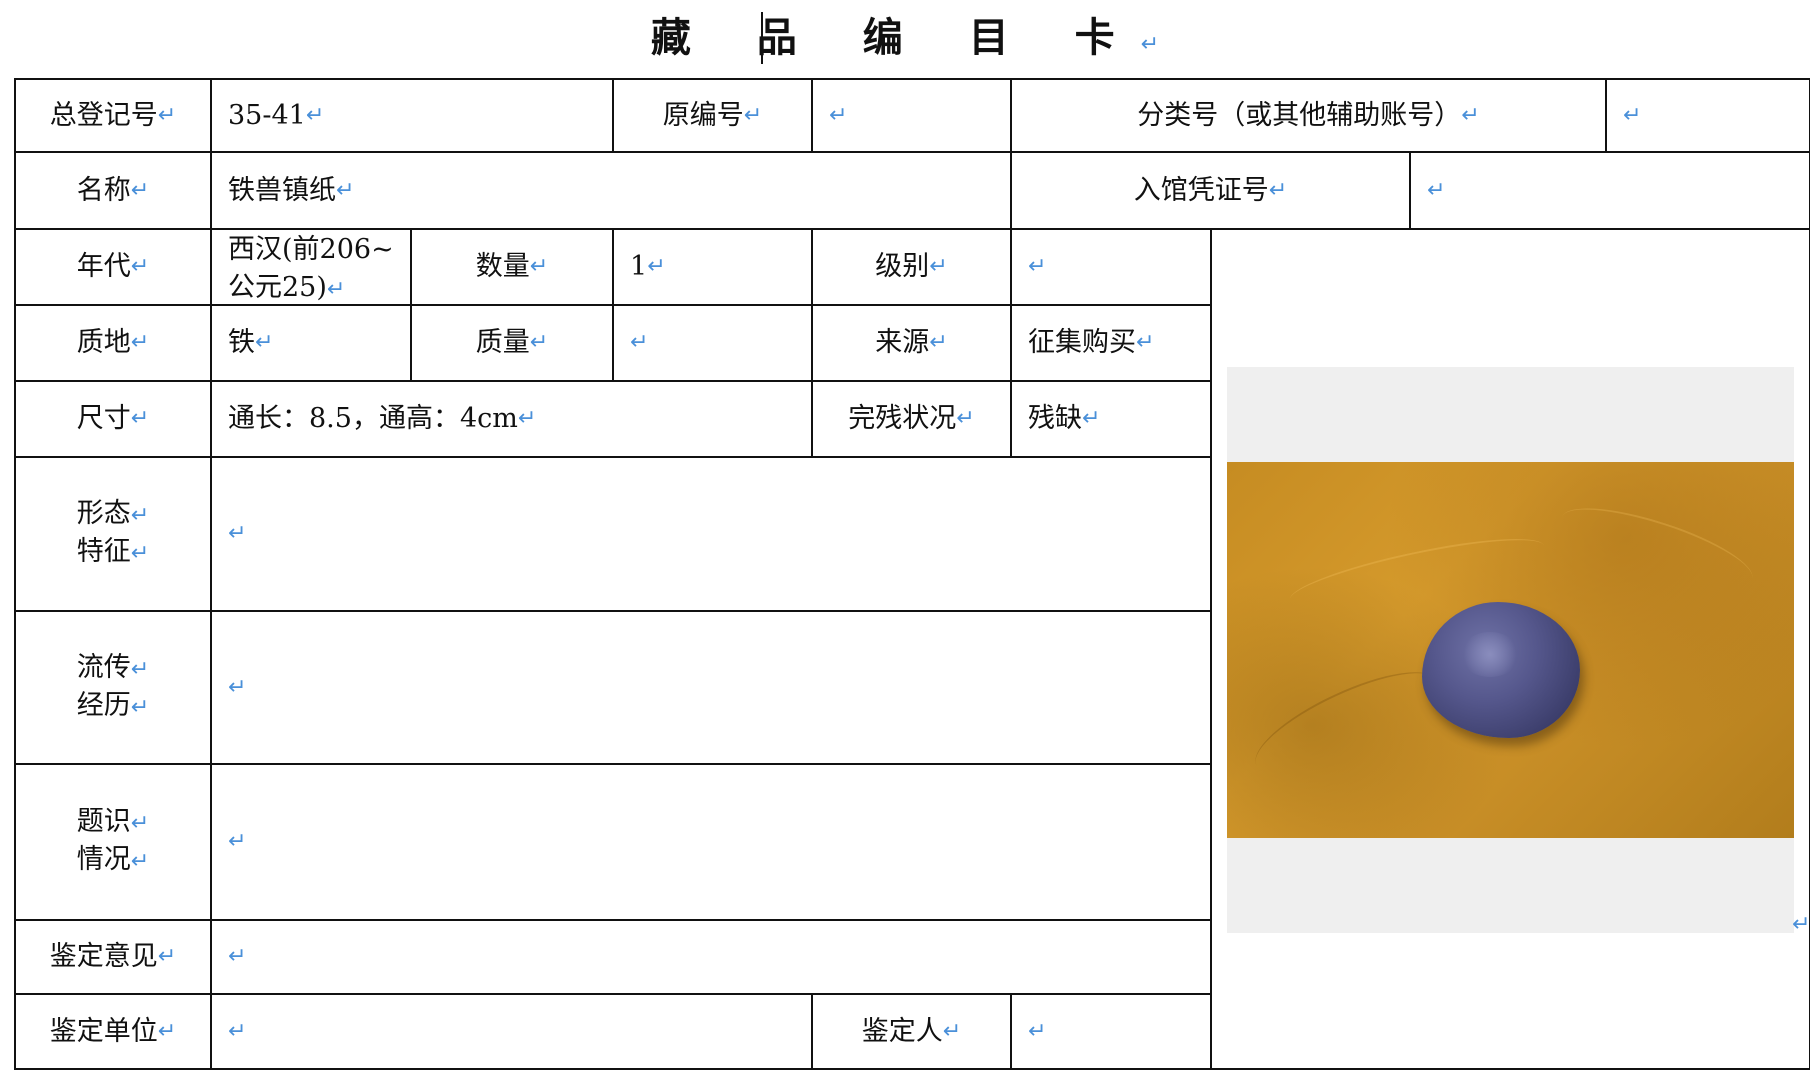 The image size is (1810, 1074). Describe the element at coordinates (895, 38) in the screenshot. I see `card-title-text: 藏 品 编 目 卡` at that location.